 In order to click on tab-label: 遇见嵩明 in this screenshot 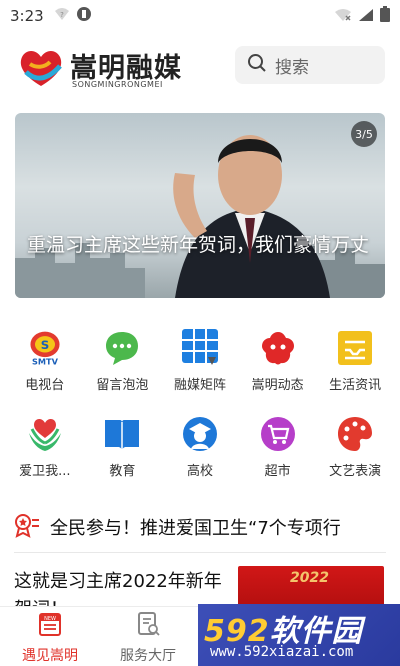, I will do `click(50, 656)`.